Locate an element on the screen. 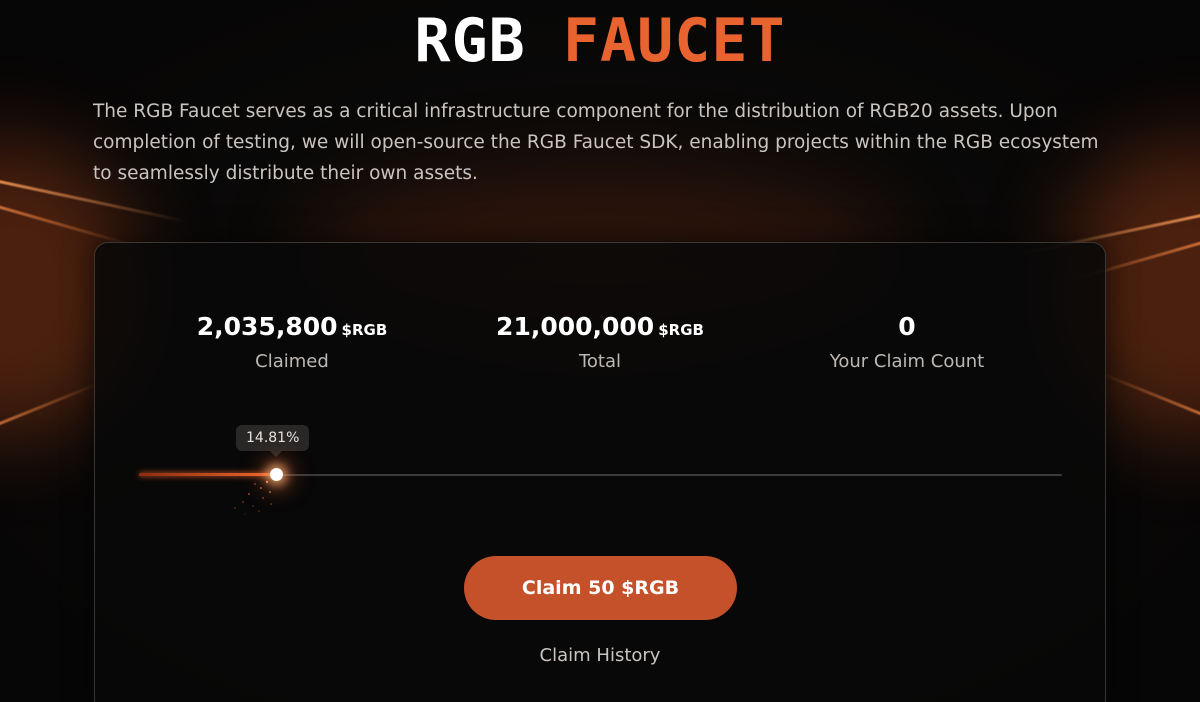 The image size is (1200, 702). title-faucet: FAUCET is located at coordinates (674, 41).